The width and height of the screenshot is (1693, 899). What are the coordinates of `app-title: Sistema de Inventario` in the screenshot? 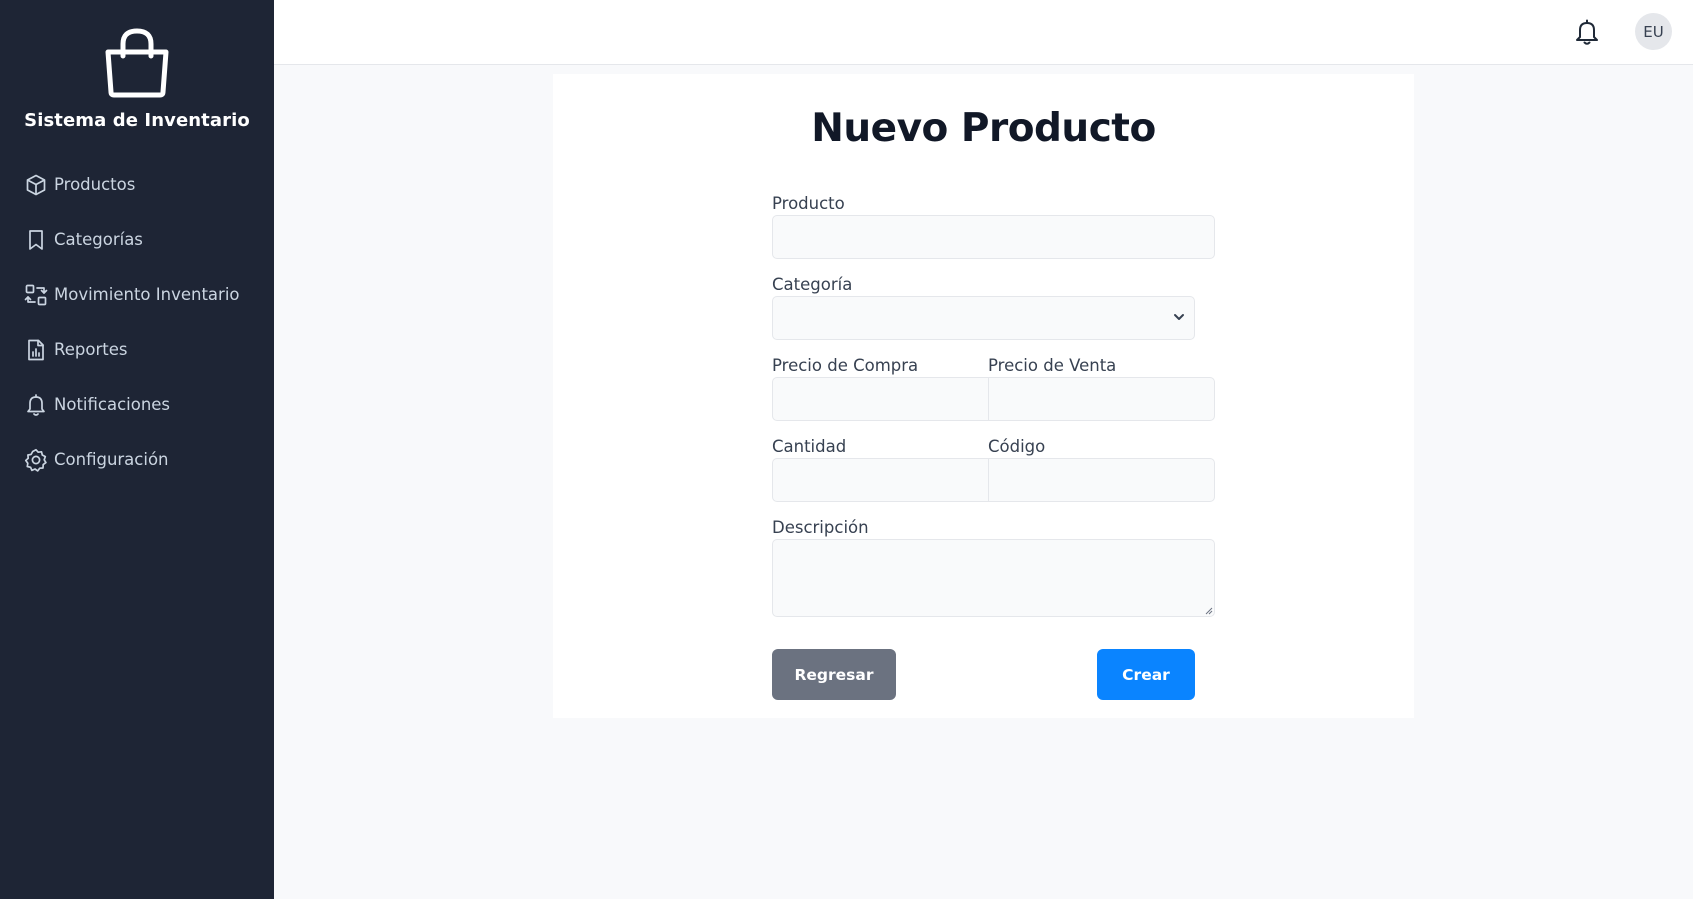 It's located at (137, 120).